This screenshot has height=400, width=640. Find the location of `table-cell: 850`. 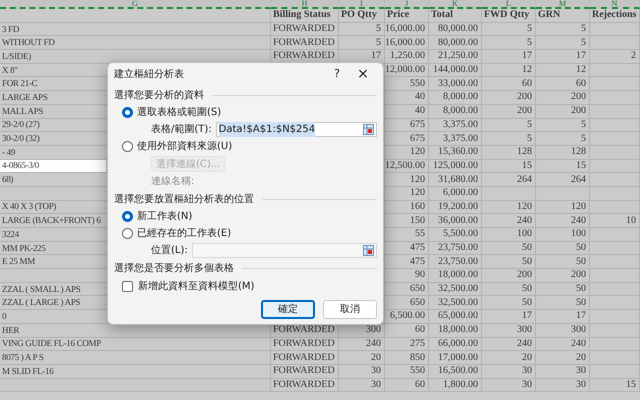

table-cell: 850 is located at coordinates (407, 358).